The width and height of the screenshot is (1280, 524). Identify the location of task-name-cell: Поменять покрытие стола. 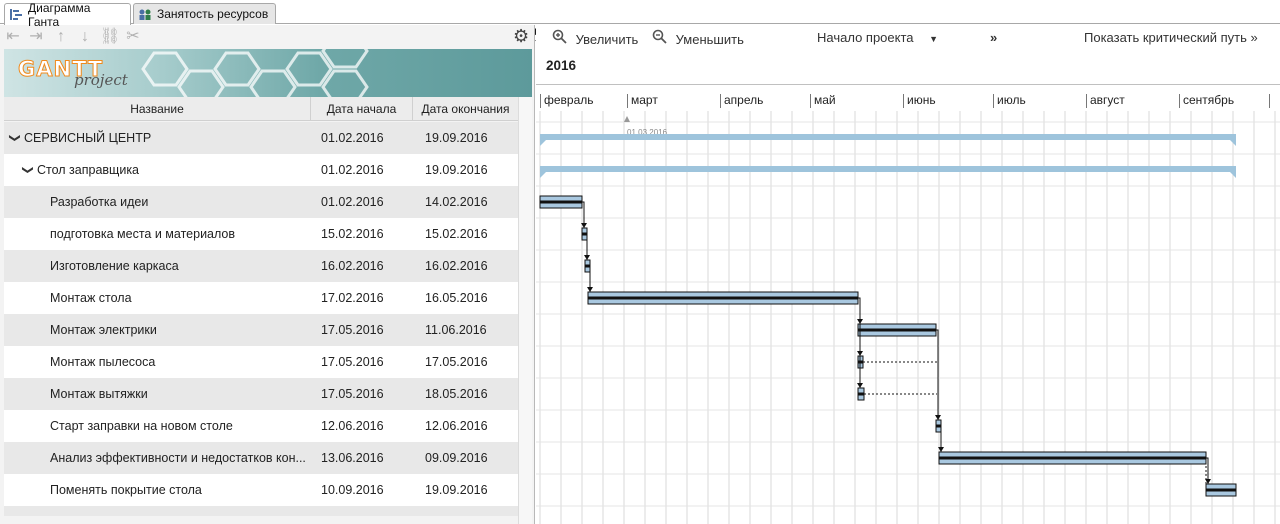
(157, 490).